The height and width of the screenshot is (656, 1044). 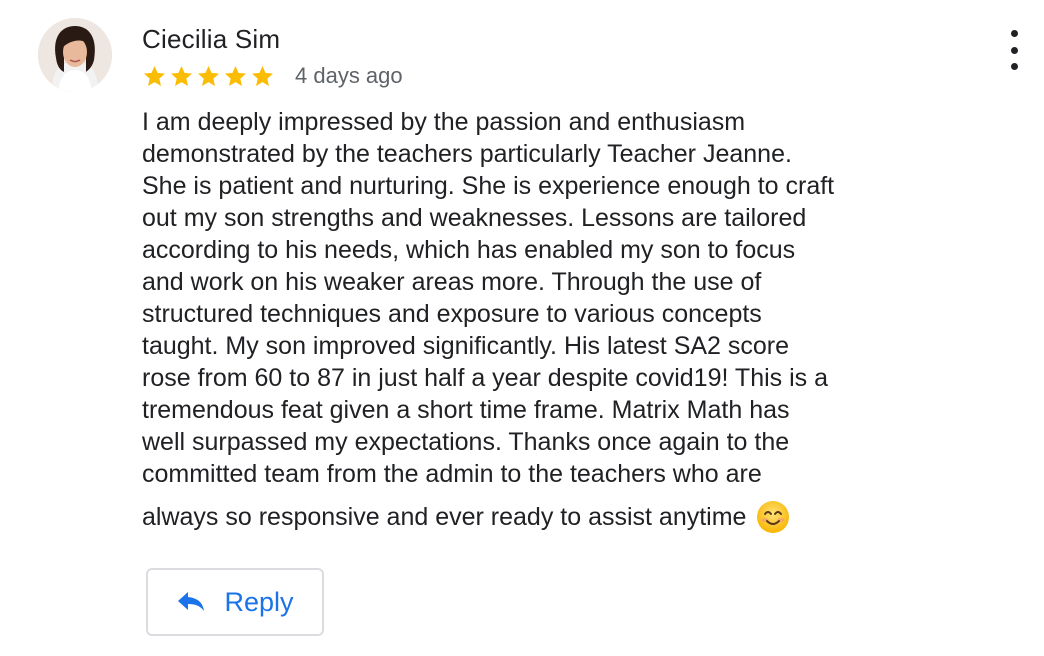 I want to click on smiling-face-emoji-icon, so click(x=773, y=517).